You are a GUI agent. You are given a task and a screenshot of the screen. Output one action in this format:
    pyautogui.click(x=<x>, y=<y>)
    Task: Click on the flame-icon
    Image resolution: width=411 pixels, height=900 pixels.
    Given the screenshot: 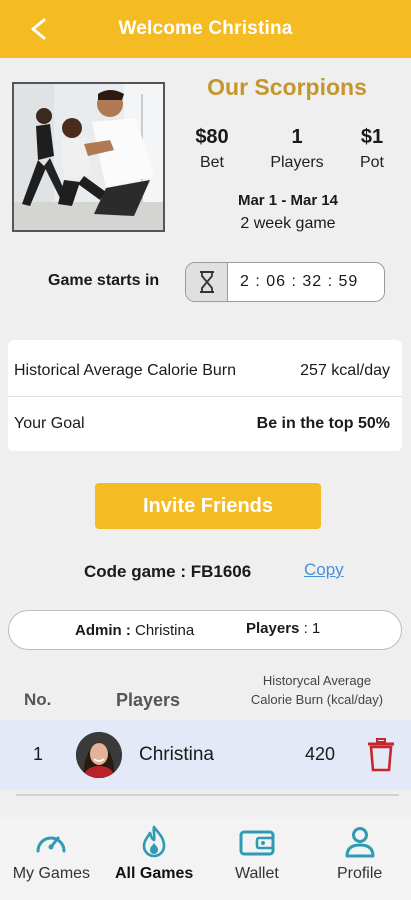 What is the action you would take?
    pyautogui.click(x=154, y=842)
    